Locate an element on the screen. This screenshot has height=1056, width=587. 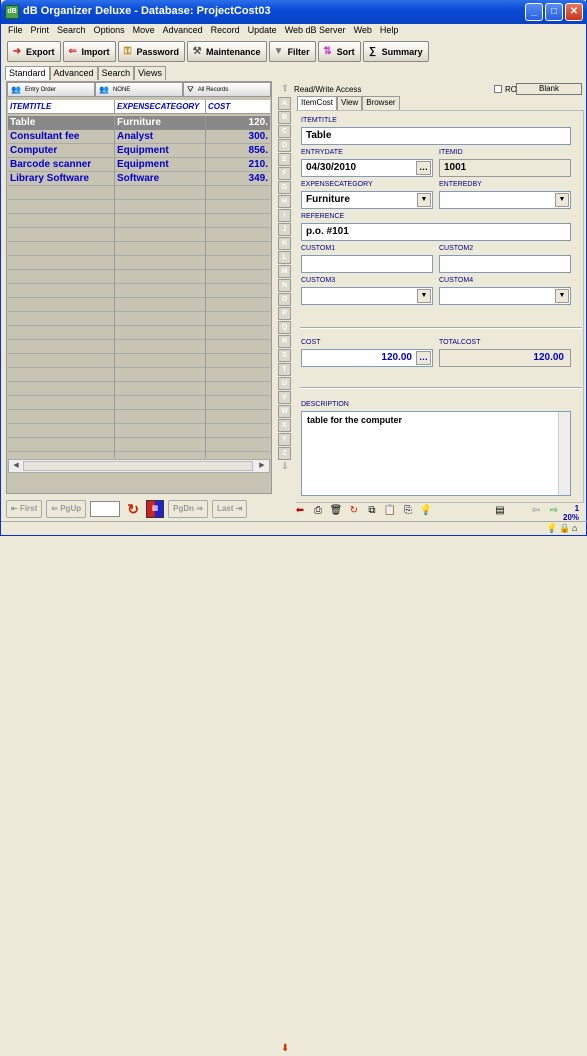
next-record-icon: ⇨ is located at coordinates (554, 511).